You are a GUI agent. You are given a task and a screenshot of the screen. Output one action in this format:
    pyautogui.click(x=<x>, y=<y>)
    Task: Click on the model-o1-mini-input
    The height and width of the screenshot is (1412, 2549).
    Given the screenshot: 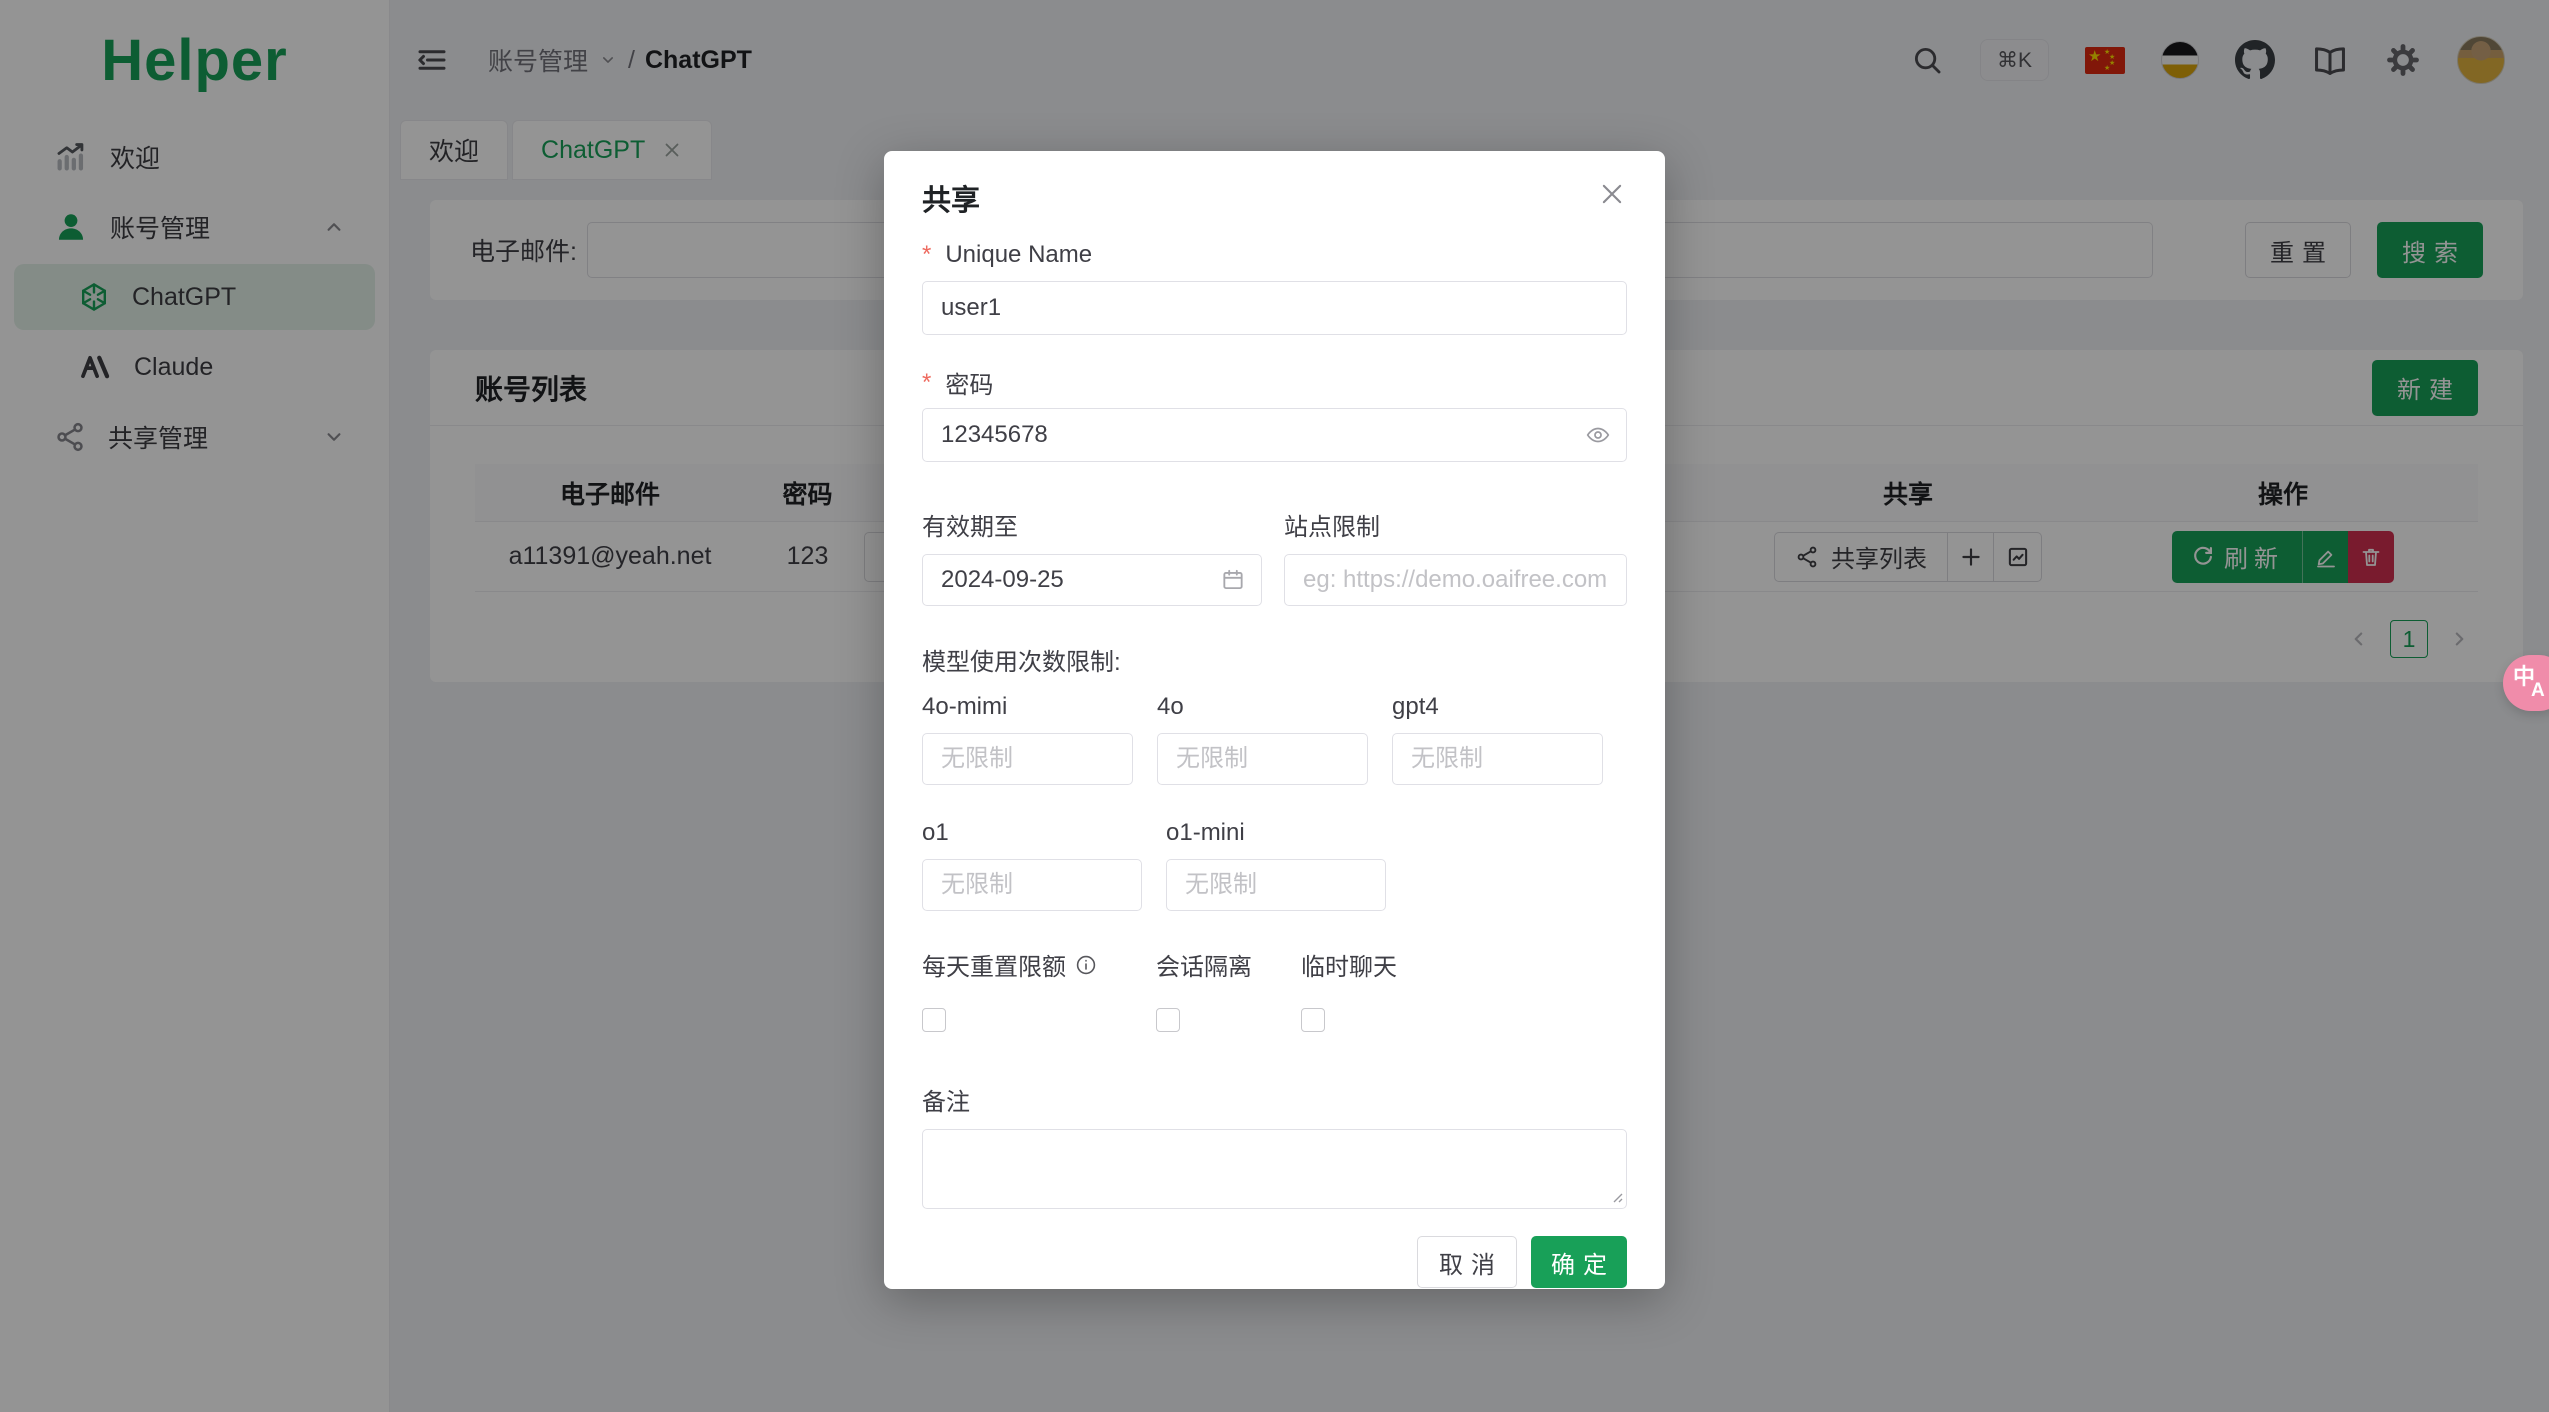 What is the action you would take?
    pyautogui.click(x=1276, y=885)
    